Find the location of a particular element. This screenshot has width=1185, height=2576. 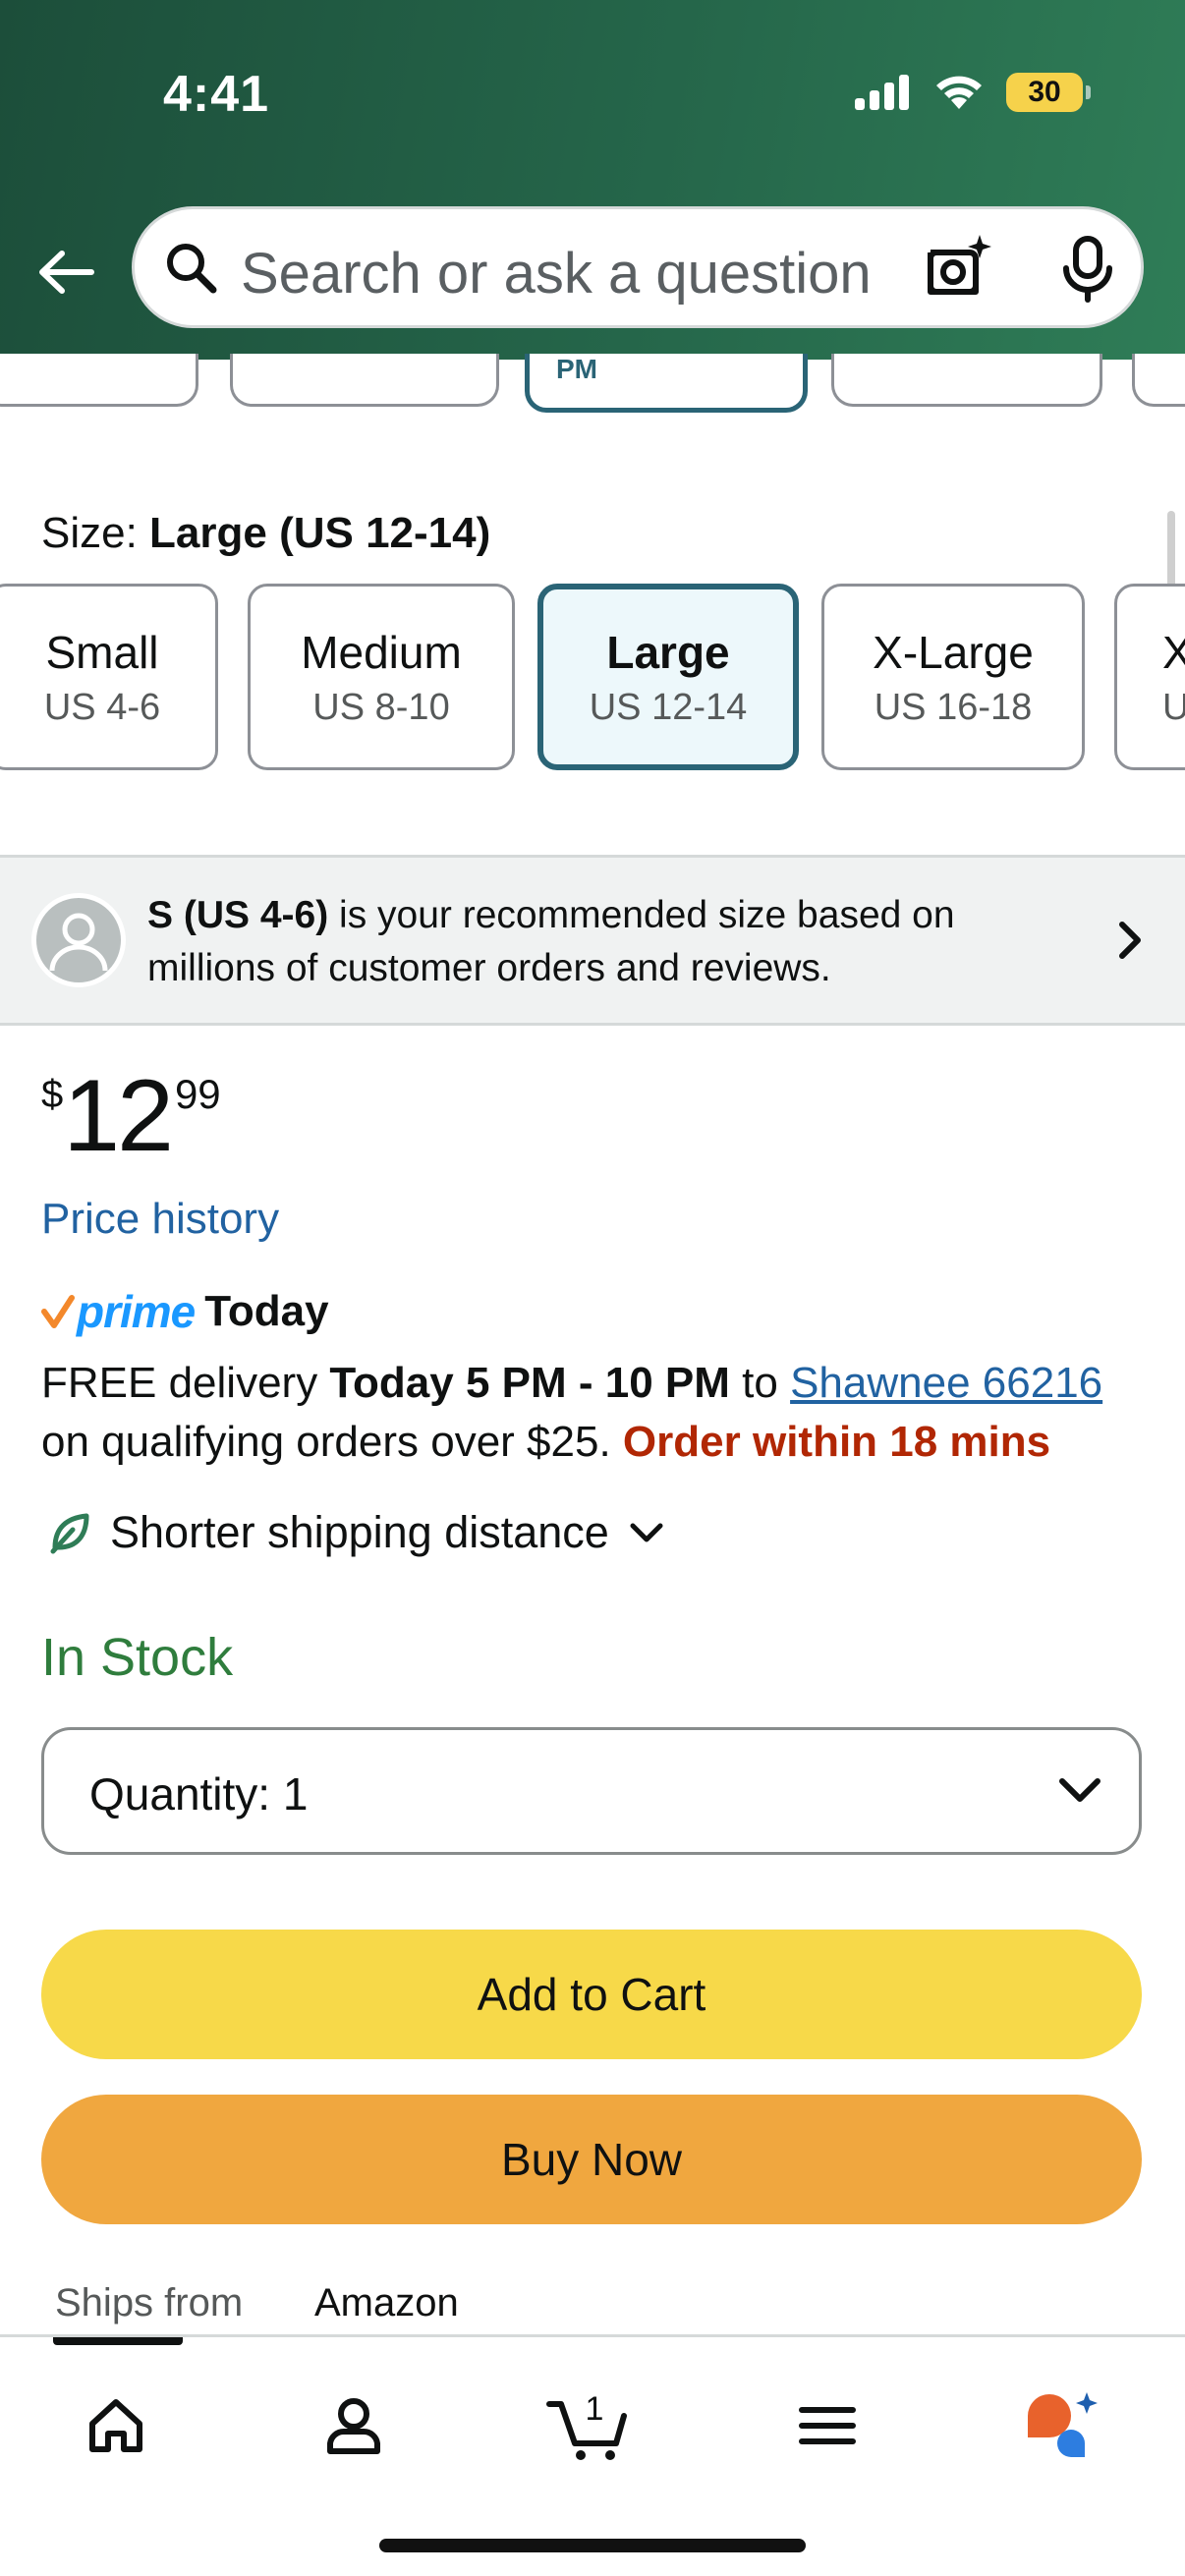

size-option-range: US 8-10 is located at coordinates (381, 707).